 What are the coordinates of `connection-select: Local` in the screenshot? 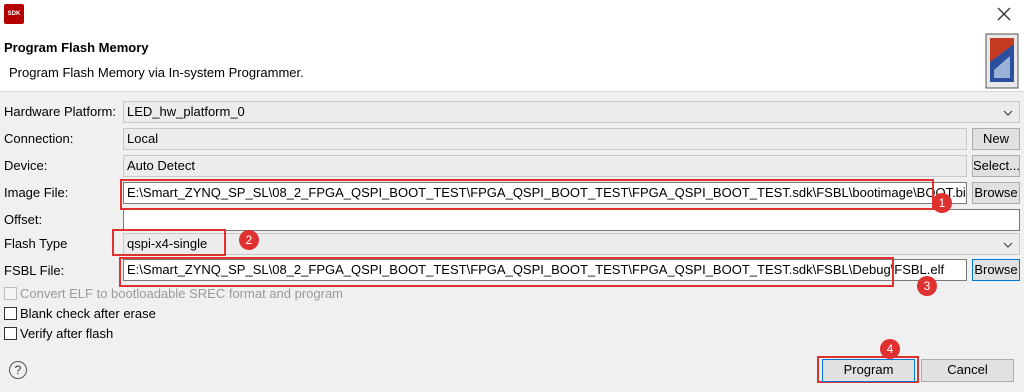 It's located at (545, 139).